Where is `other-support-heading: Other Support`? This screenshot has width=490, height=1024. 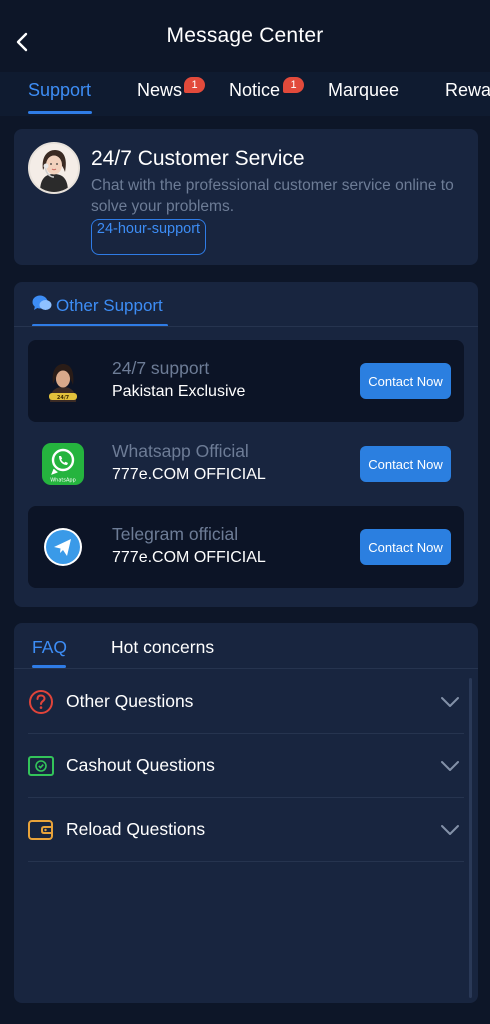 other-support-heading: Other Support is located at coordinates (97, 305).